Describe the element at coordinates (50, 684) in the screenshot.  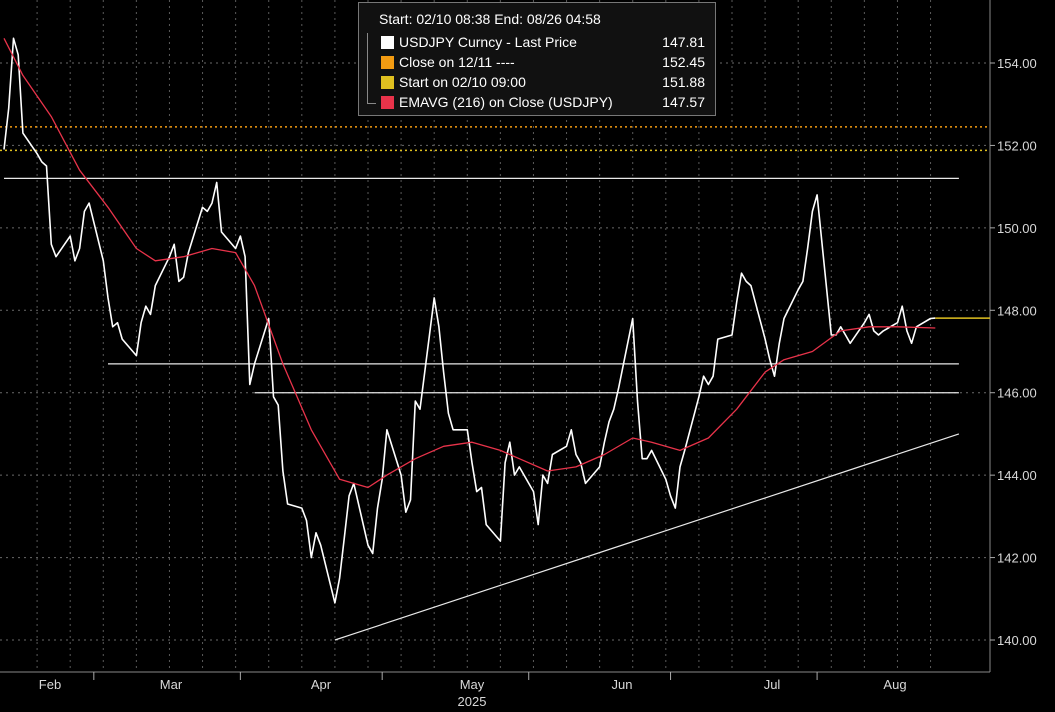
I see `x-tick-label: Feb` at that location.